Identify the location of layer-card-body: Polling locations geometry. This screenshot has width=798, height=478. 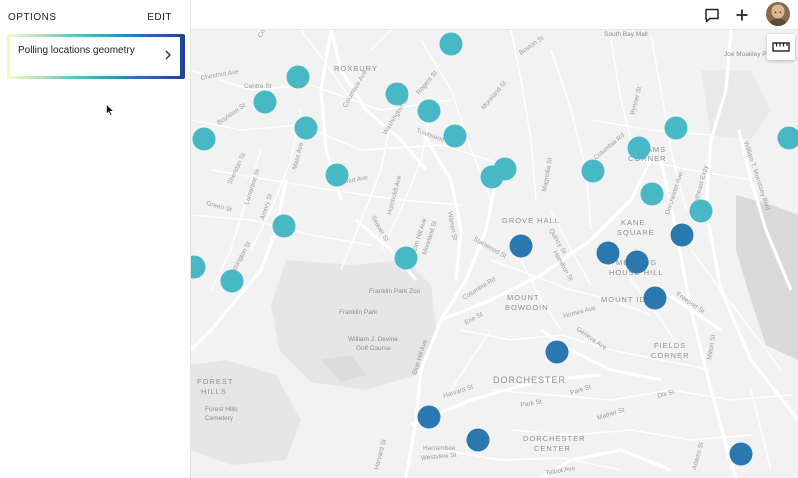
(95, 56).